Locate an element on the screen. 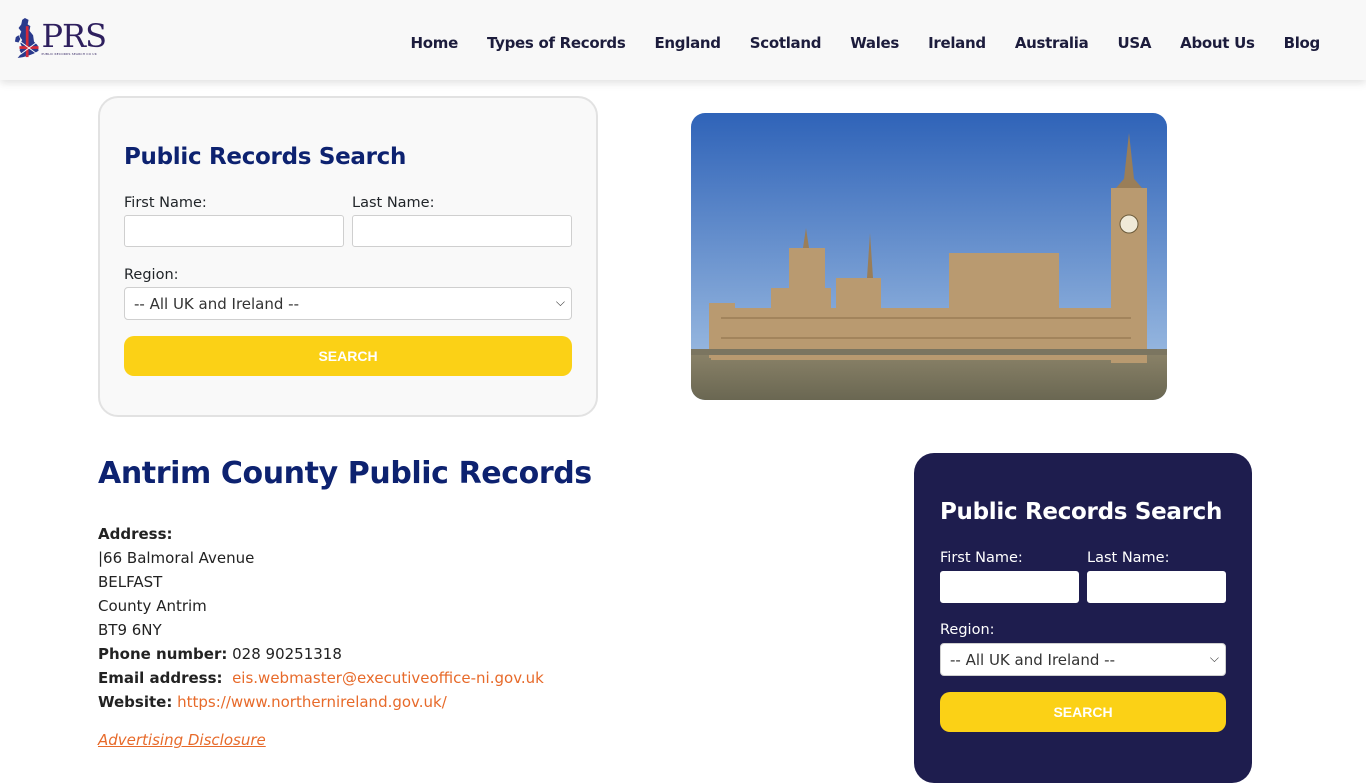  nav-about-us: About Us is located at coordinates (1217, 43).